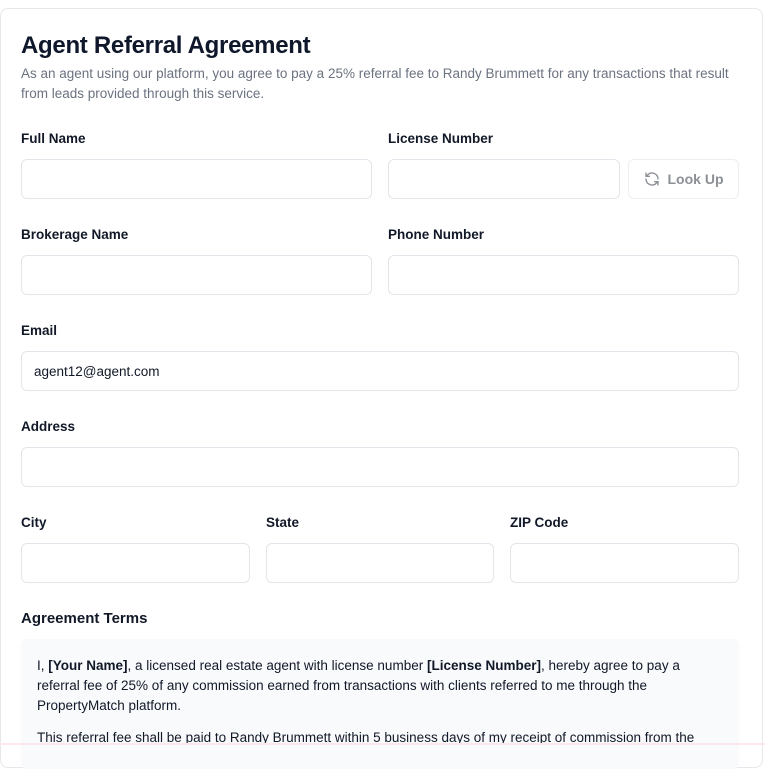  What do you see at coordinates (53, 138) in the screenshot?
I see `full-name-label: Full Name` at bounding box center [53, 138].